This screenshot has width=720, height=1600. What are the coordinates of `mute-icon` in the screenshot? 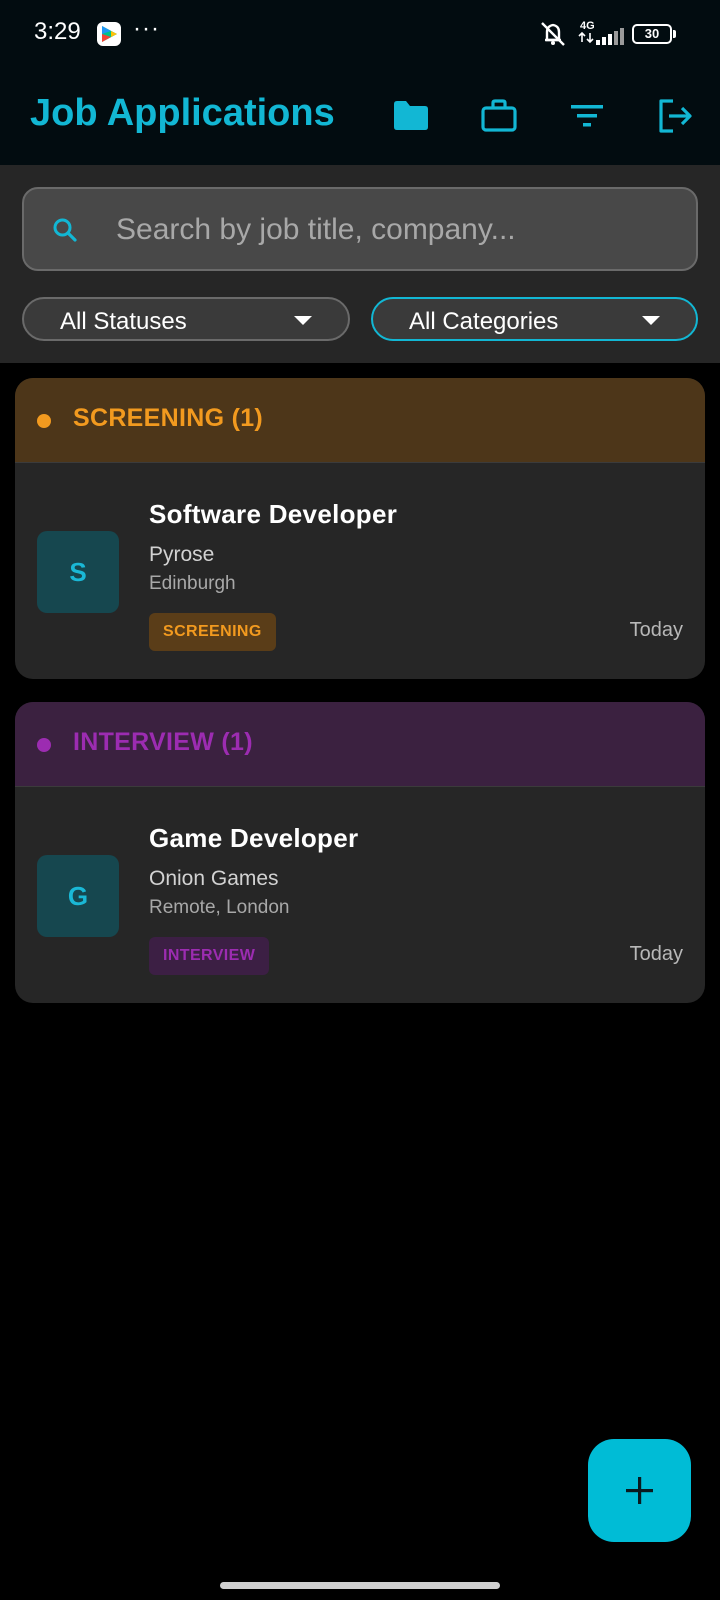 It's located at (553, 34).